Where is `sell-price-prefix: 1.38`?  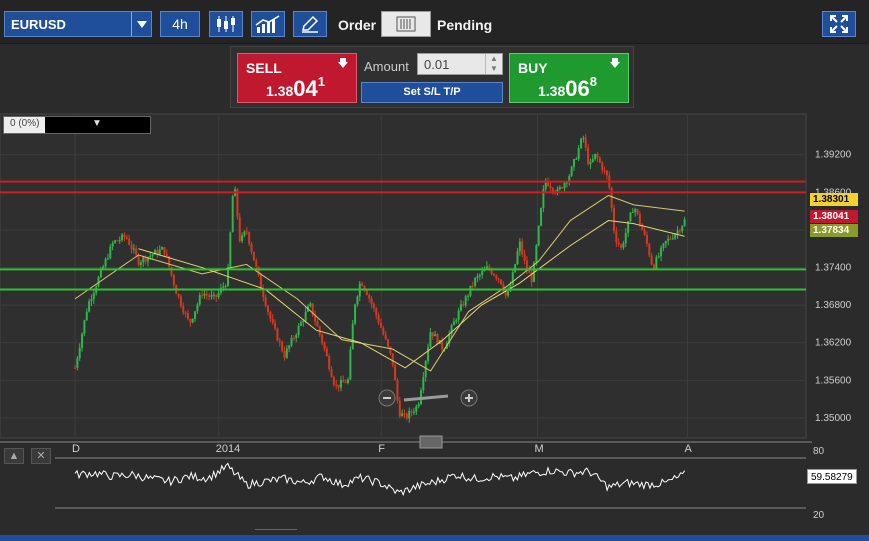 sell-price-prefix: 1.38 is located at coordinates (280, 91).